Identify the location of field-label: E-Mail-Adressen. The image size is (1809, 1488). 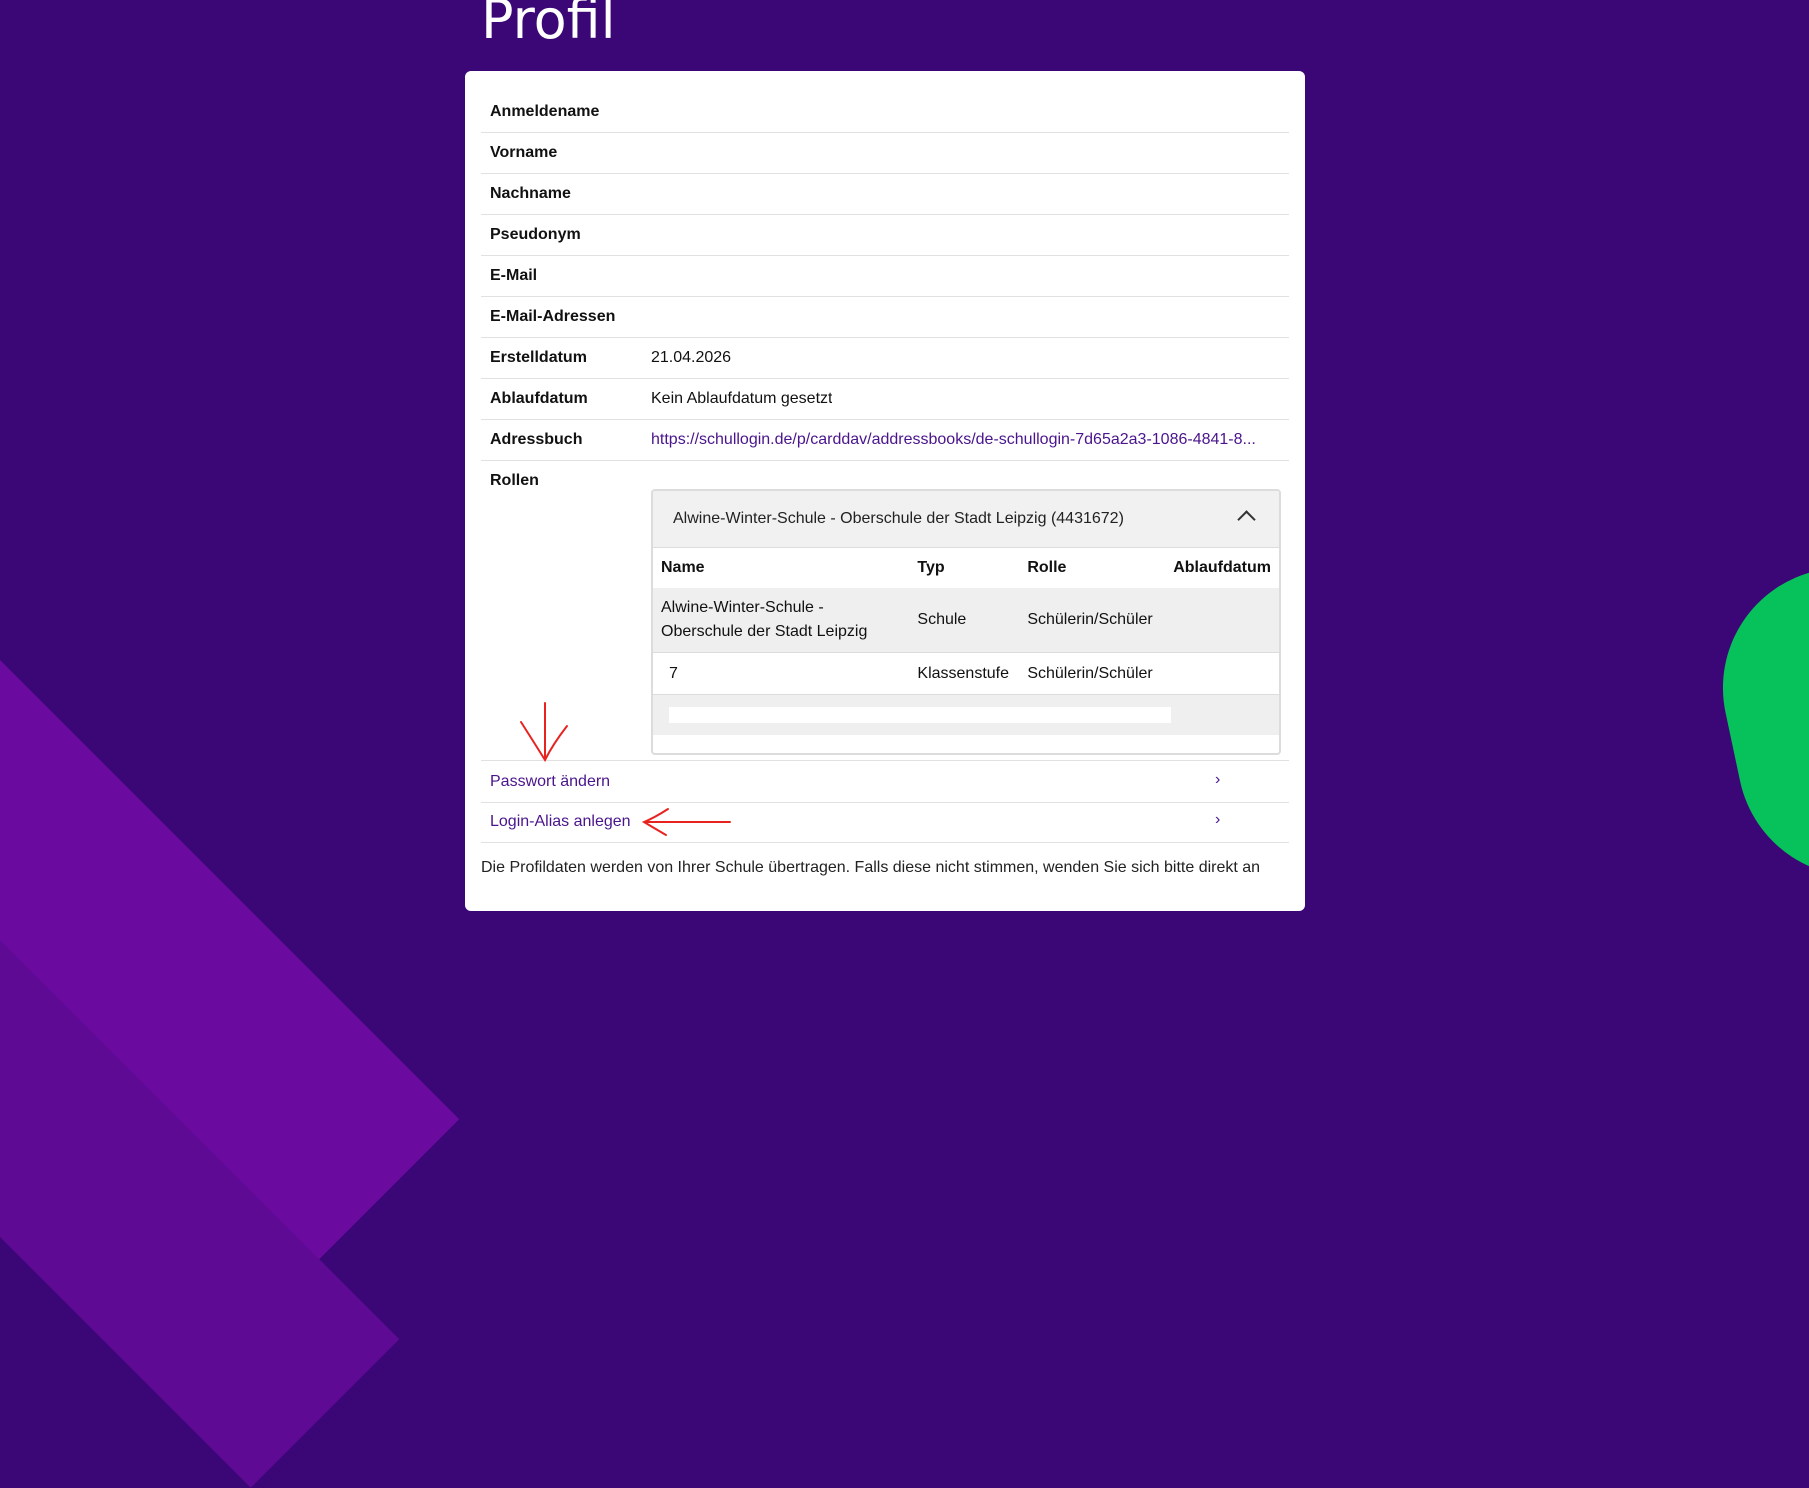
(553, 316).